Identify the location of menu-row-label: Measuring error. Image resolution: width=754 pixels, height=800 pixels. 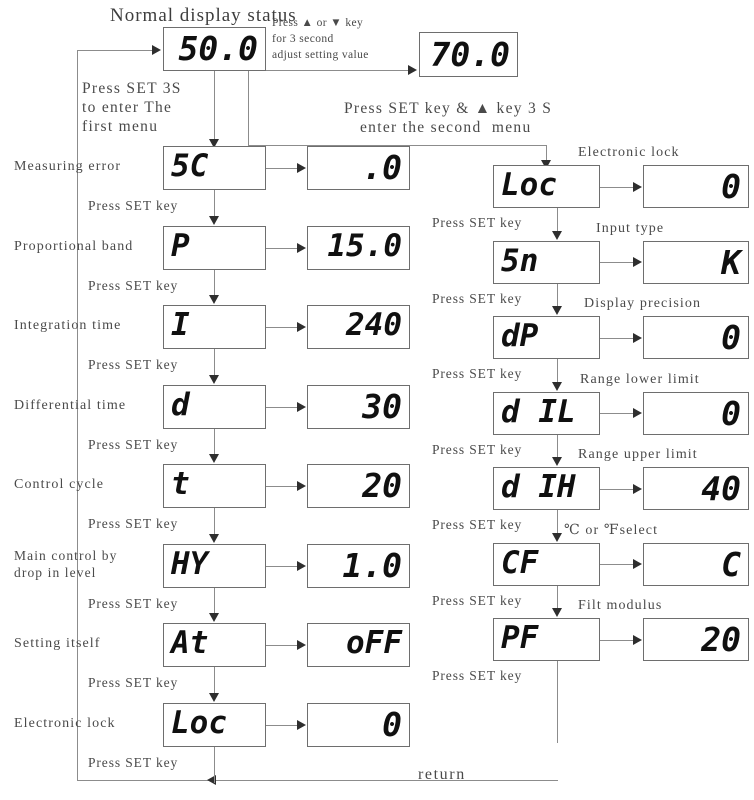
(68, 166).